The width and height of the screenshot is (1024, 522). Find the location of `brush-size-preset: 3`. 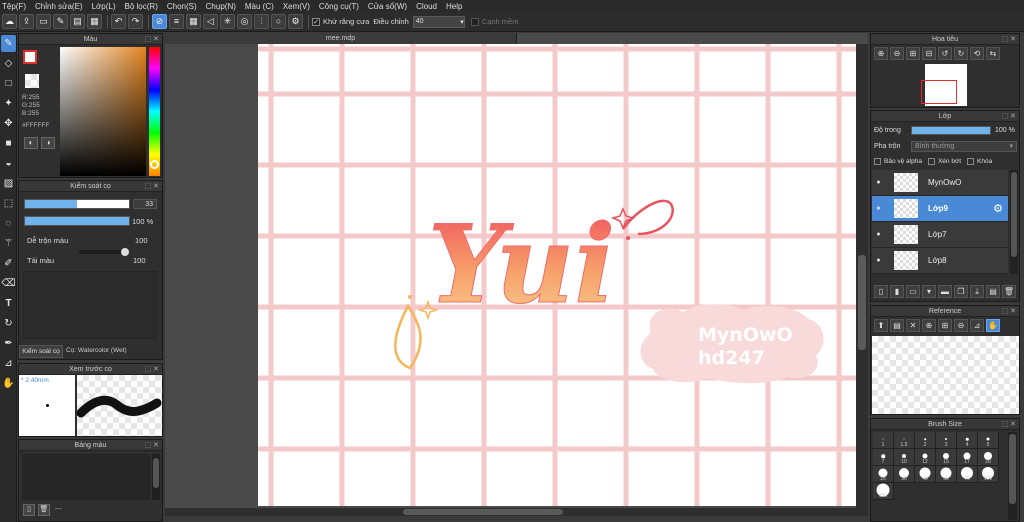

brush-size-preset: 3 is located at coordinates (946, 440).